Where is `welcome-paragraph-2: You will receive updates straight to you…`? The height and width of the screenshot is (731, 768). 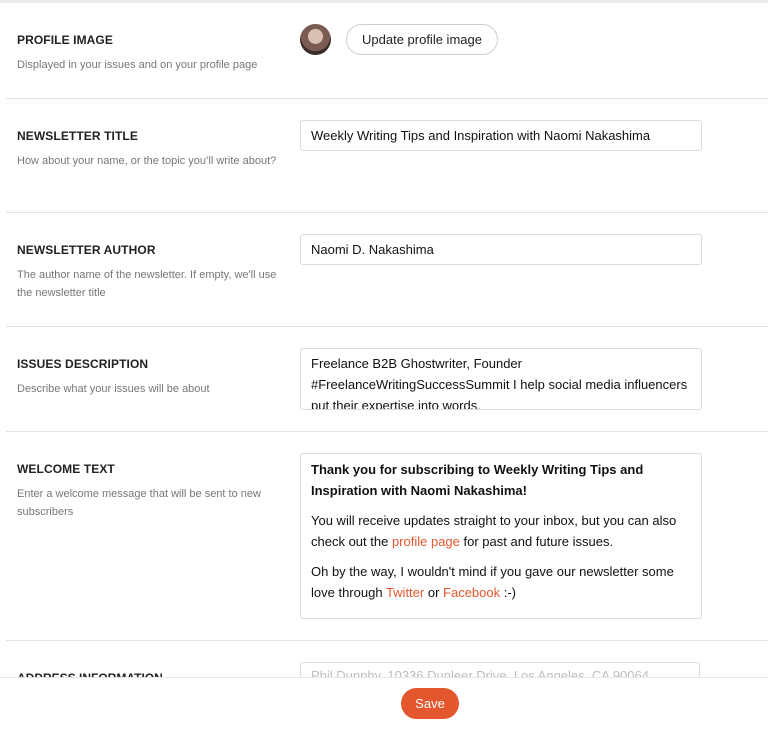
welcome-paragraph-2: You will receive updates straight to you… is located at coordinates (501, 531).